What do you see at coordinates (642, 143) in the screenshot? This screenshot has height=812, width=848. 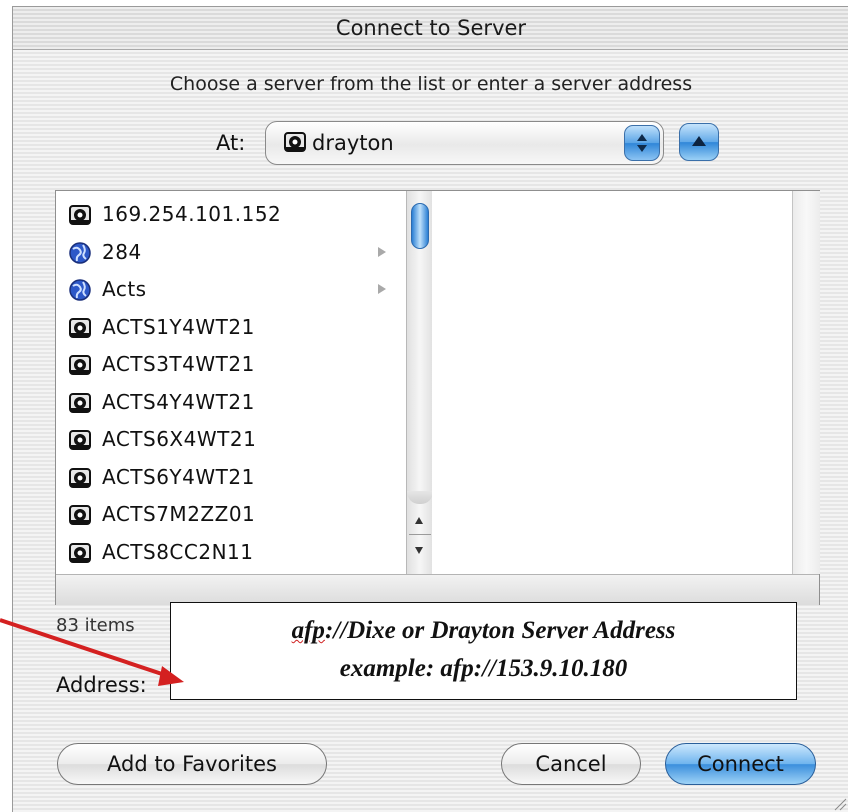 I see `popup-stepper-icon` at bounding box center [642, 143].